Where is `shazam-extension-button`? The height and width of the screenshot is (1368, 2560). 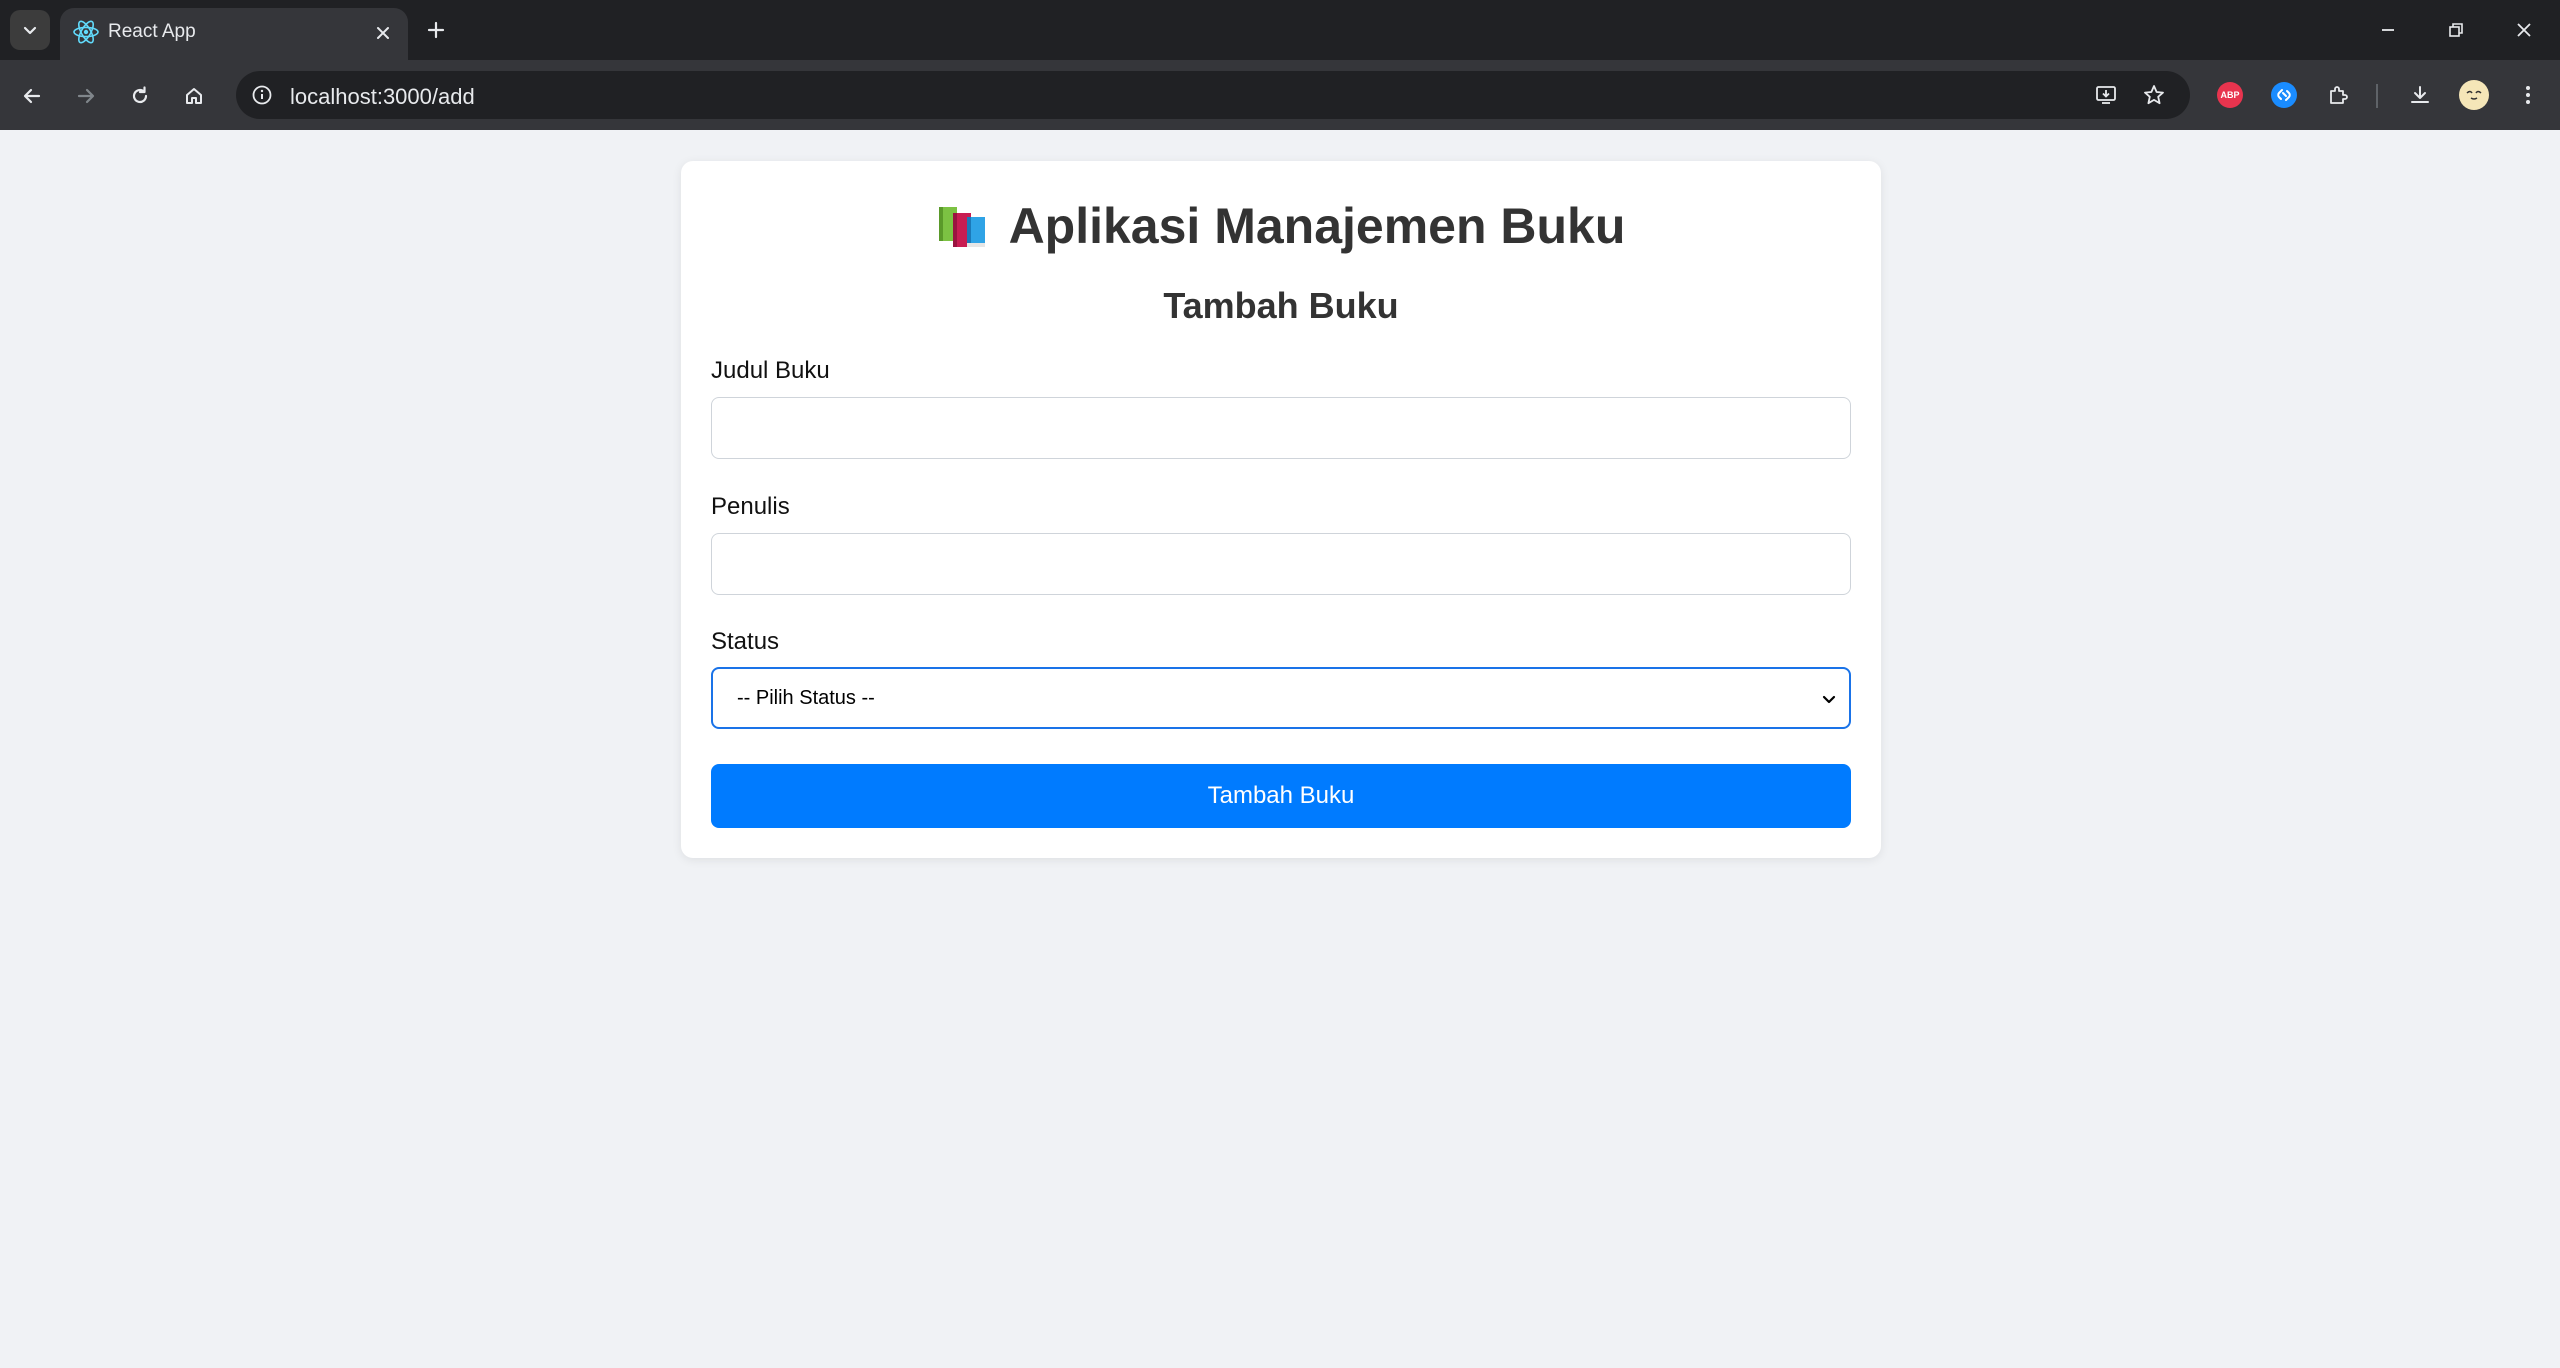
shazam-extension-button is located at coordinates (2284, 95).